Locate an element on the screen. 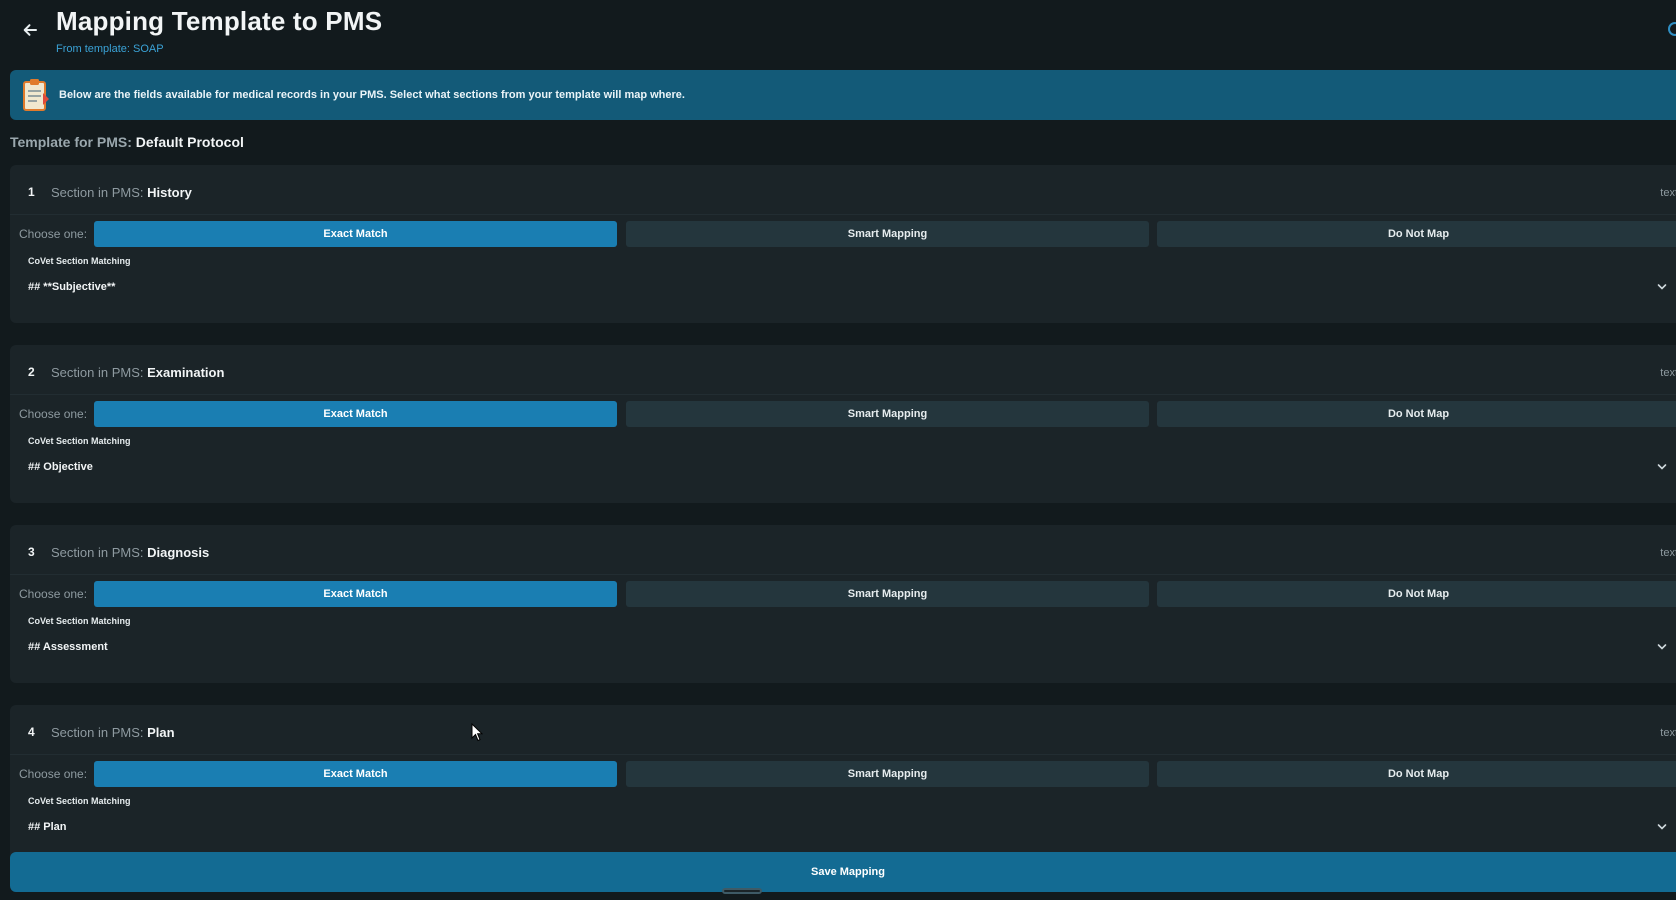  section-label: Section in PMS: History is located at coordinates (121, 192).